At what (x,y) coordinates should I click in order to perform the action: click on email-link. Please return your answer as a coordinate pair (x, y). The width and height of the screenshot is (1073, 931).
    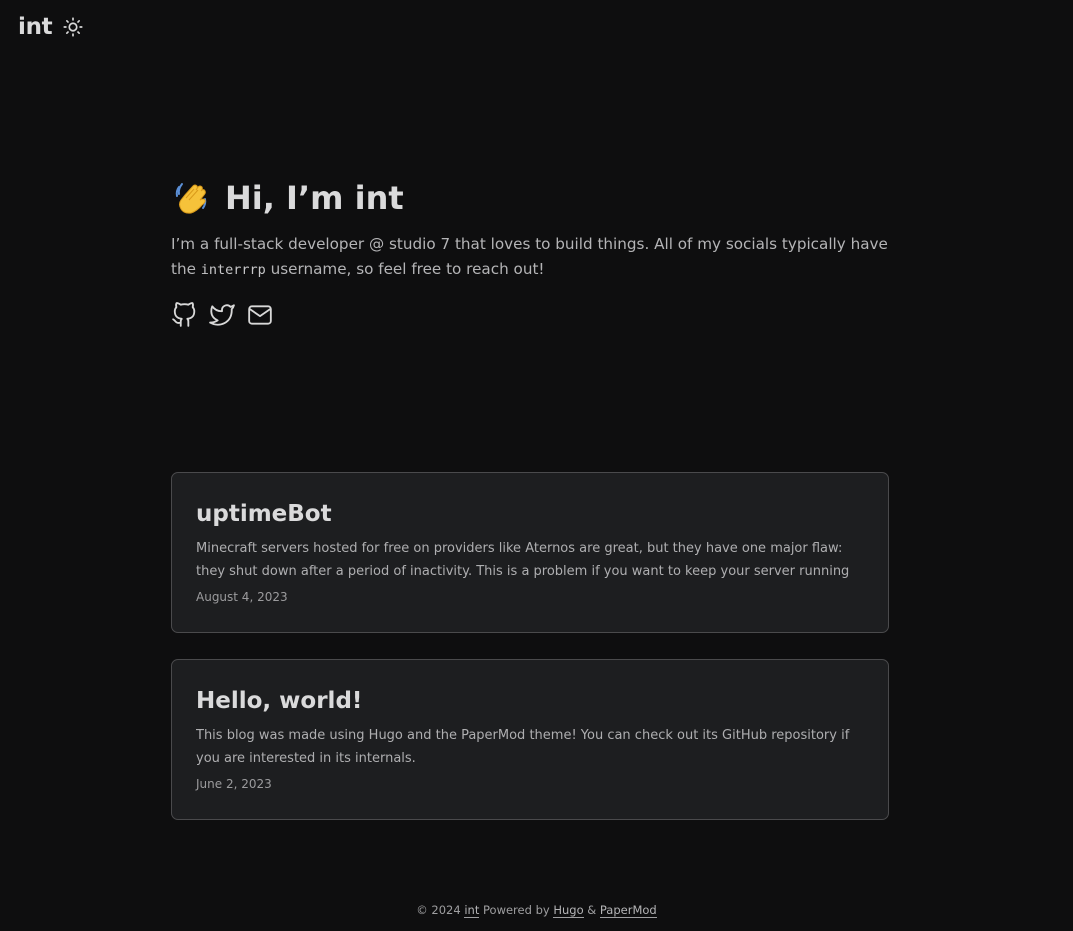
    Looking at the image, I should click on (260, 315).